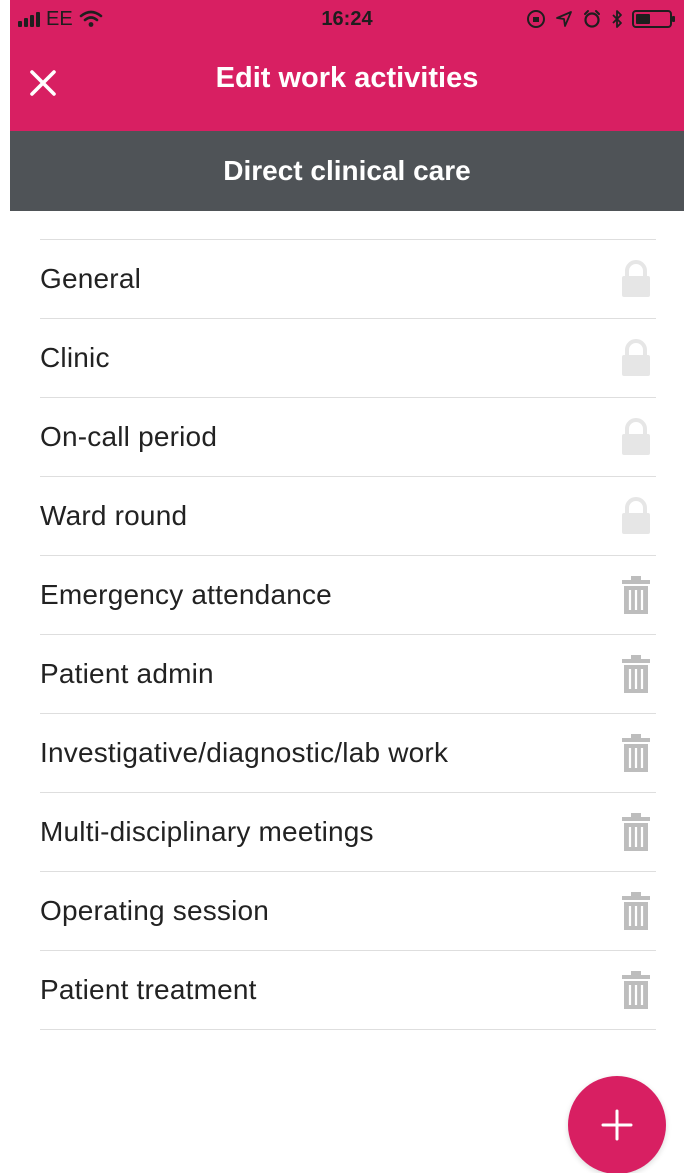 The height and width of the screenshot is (1173, 684). What do you see at coordinates (348, 516) in the screenshot?
I see `activity-row: Ward round` at bounding box center [348, 516].